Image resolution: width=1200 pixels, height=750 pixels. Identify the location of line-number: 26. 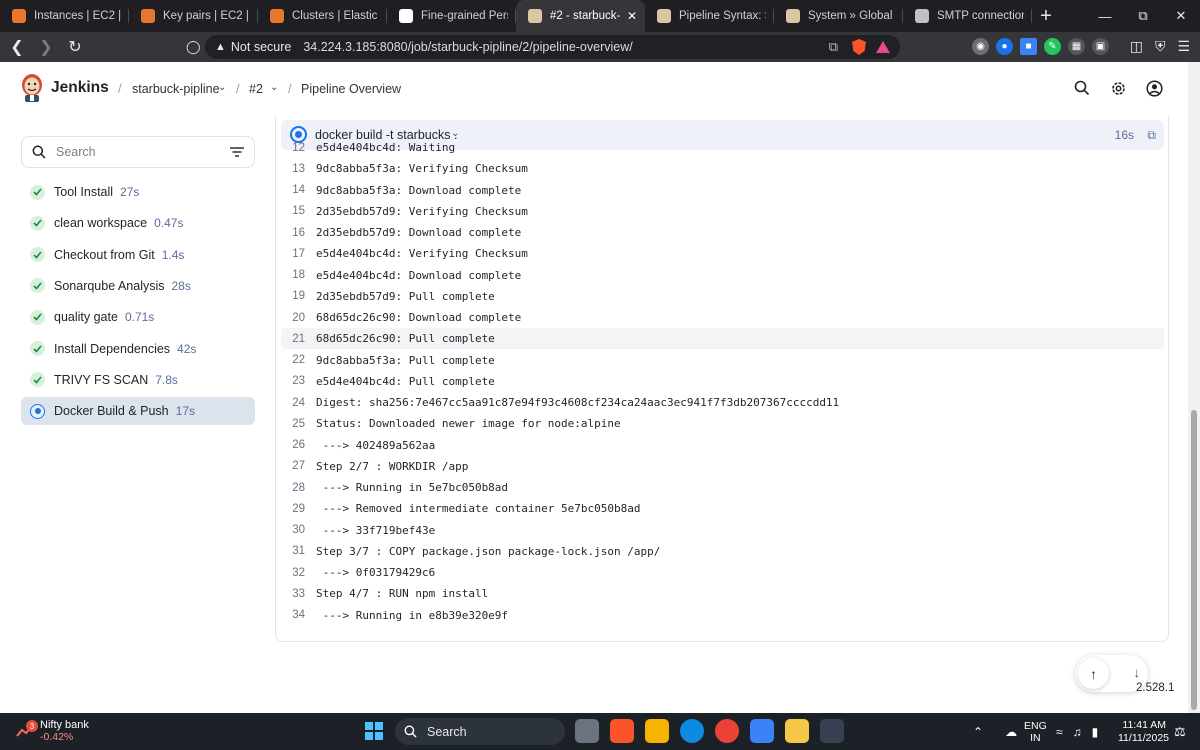
(293, 445).